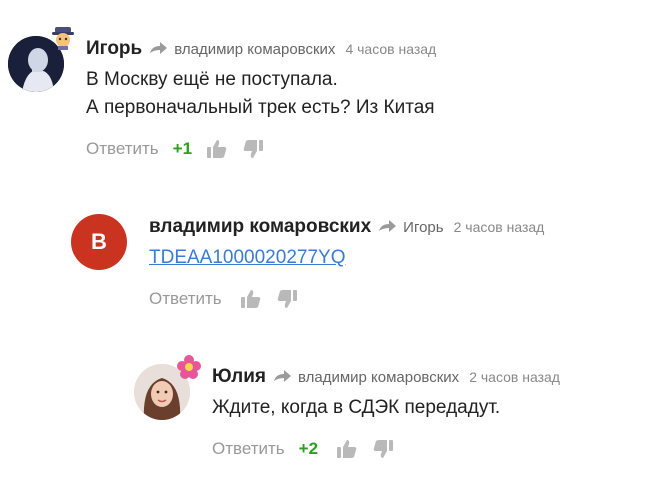 This screenshot has height=495, width=645. What do you see at coordinates (247, 257) in the screenshot?
I see `tracking-link: TDEAA1000020277YQ` at bounding box center [247, 257].